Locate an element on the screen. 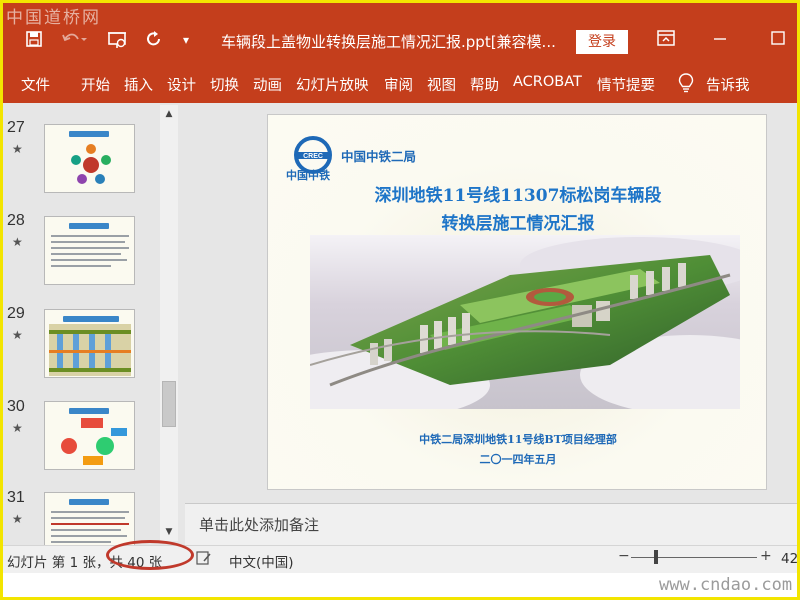  svg-text: CREC is located at coordinates (313, 156).